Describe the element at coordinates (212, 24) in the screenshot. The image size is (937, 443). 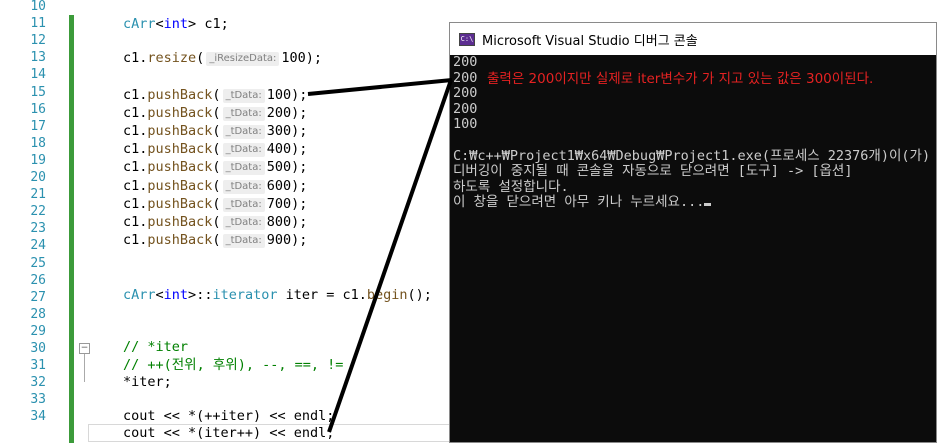
I see `code-text: c1;` at that location.